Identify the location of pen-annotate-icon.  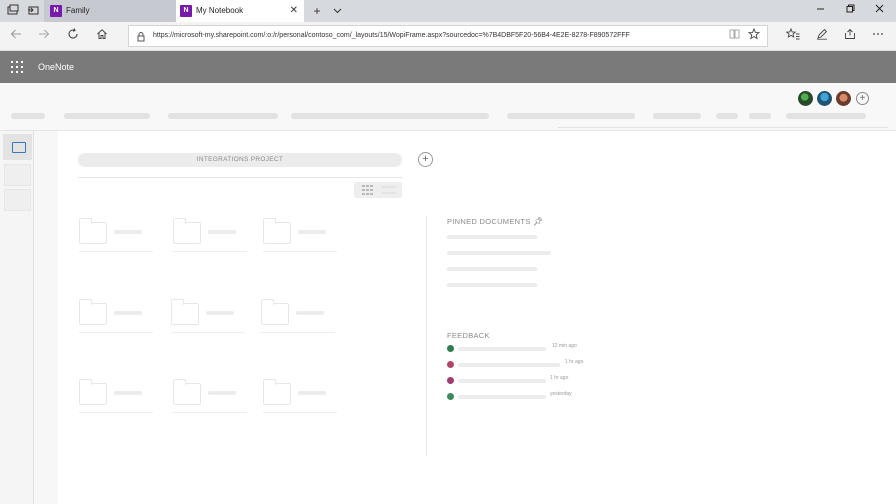
(822, 36).